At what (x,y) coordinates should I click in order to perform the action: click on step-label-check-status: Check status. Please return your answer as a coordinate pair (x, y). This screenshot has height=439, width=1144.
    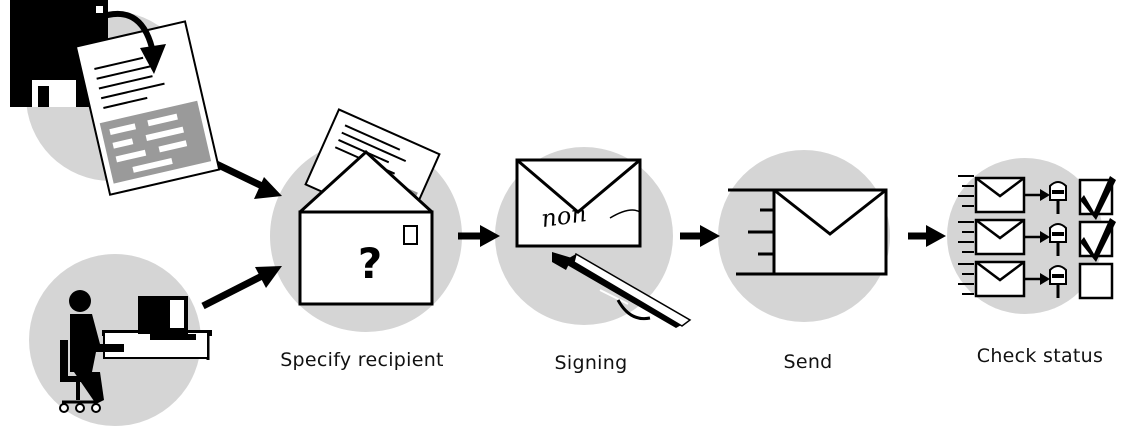
    Looking at the image, I should click on (1040, 356).